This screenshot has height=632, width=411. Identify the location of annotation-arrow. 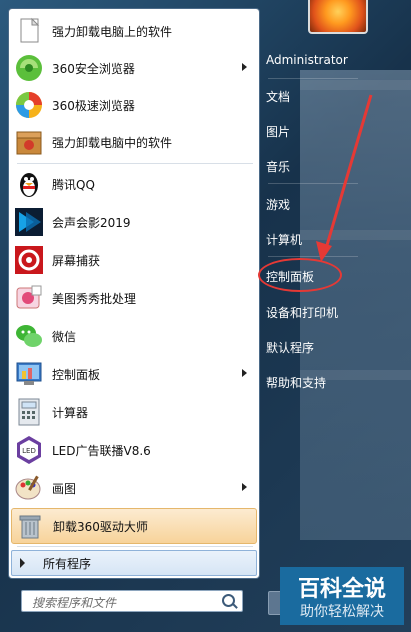
(344, 178).